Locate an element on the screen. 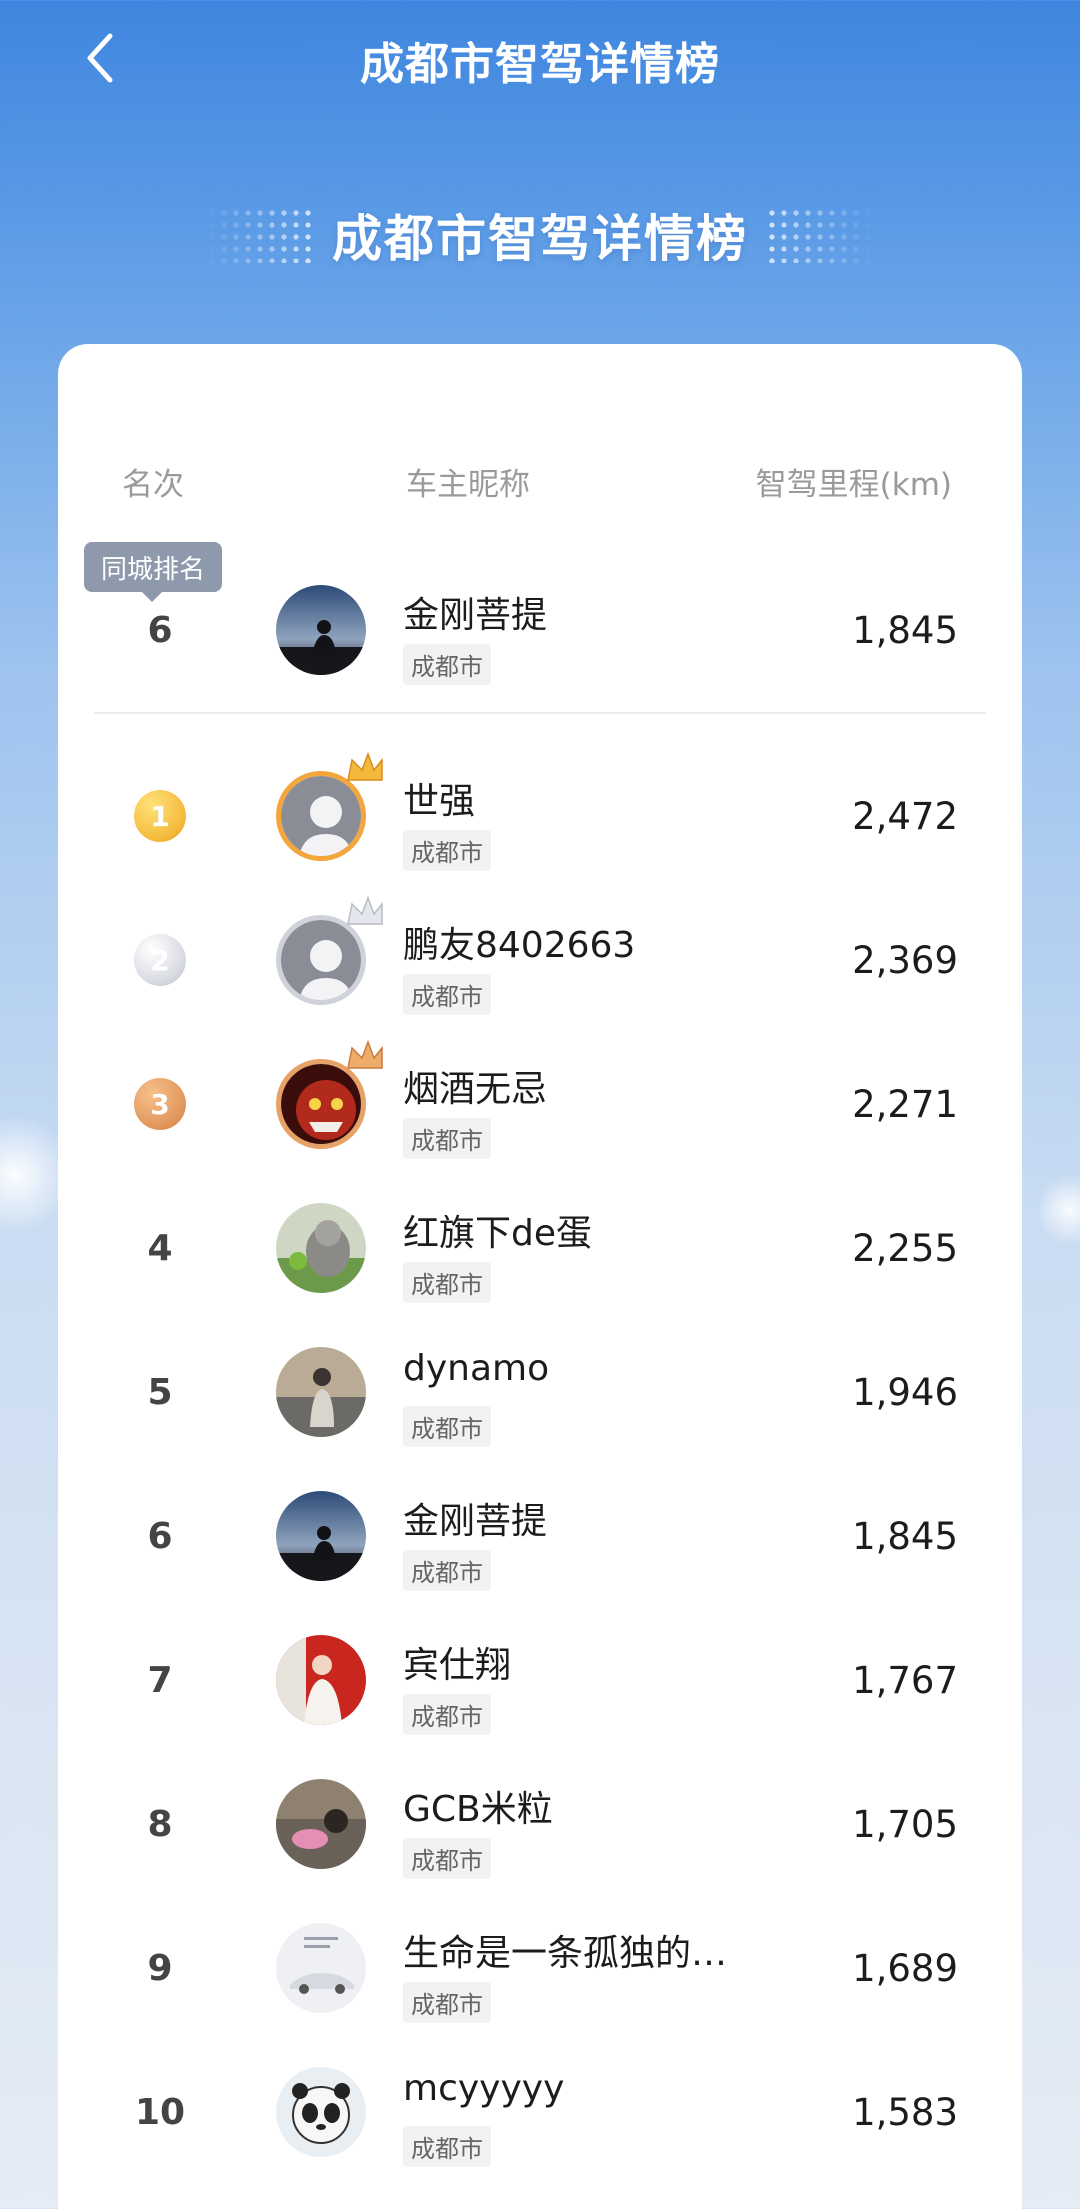 Image resolution: width=1080 pixels, height=2209 pixels. table-row: 8 GCB米粒 成都市 1,705 is located at coordinates (540, 1824).